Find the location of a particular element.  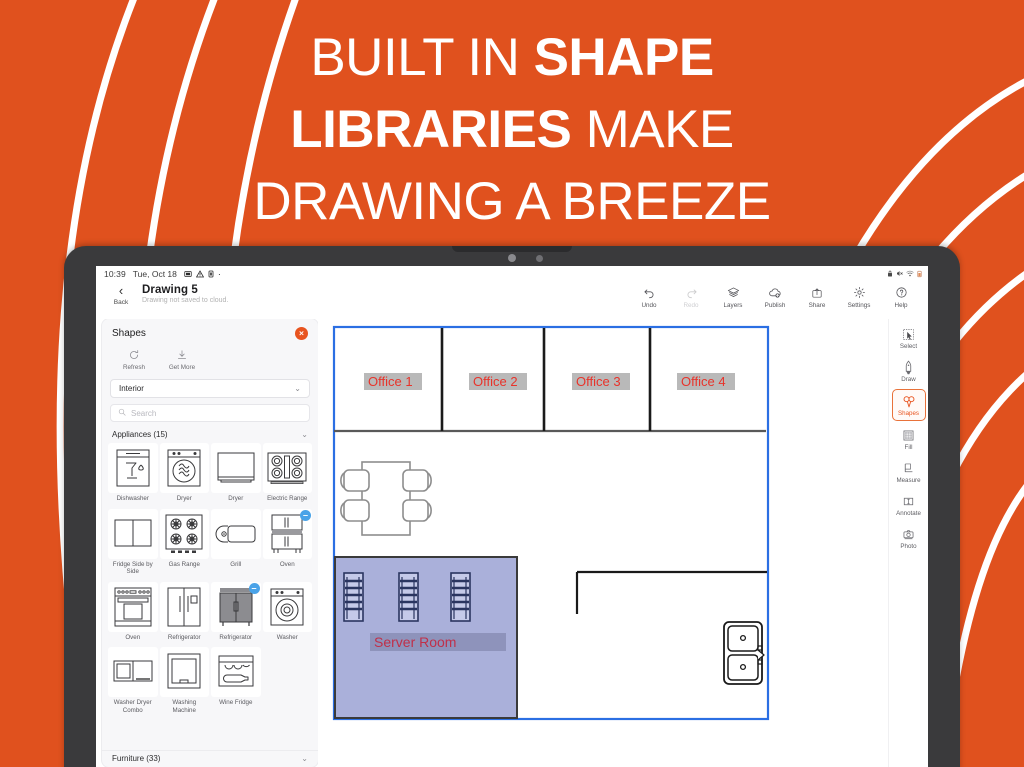

section-furniture: Furniture (33) ⌄ is located at coordinates (210, 758).